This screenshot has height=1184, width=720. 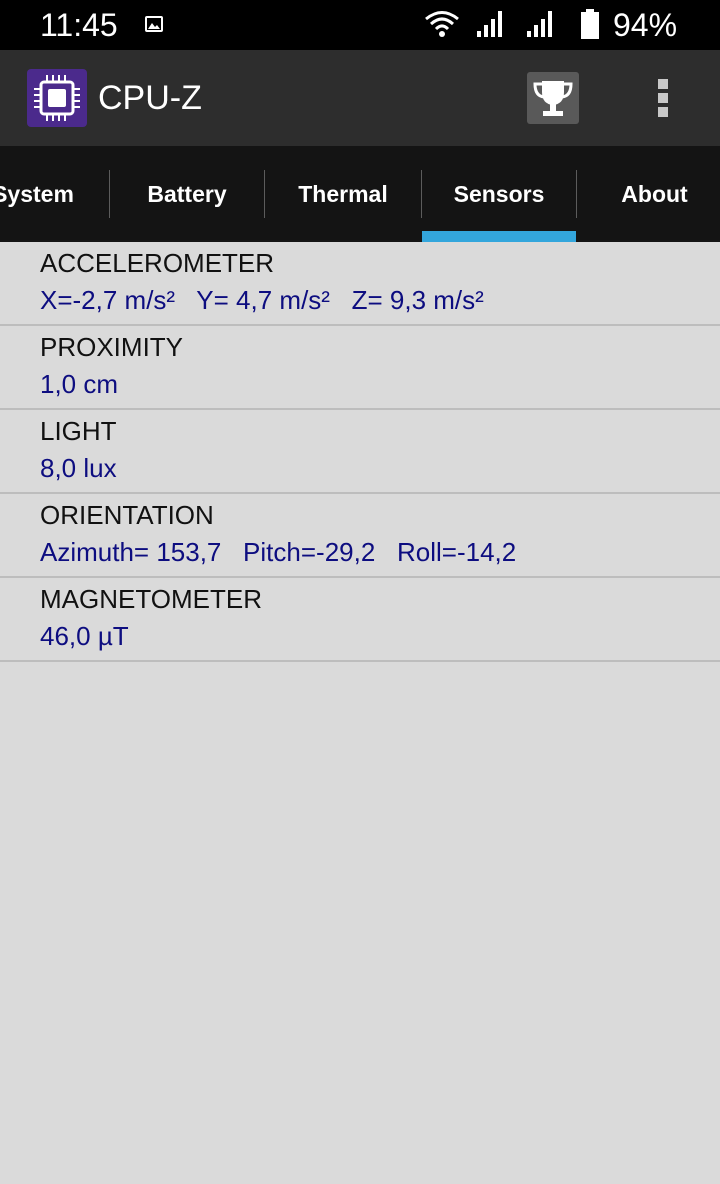 I want to click on status-bar: 11:45 94%, so click(x=360, y=25).